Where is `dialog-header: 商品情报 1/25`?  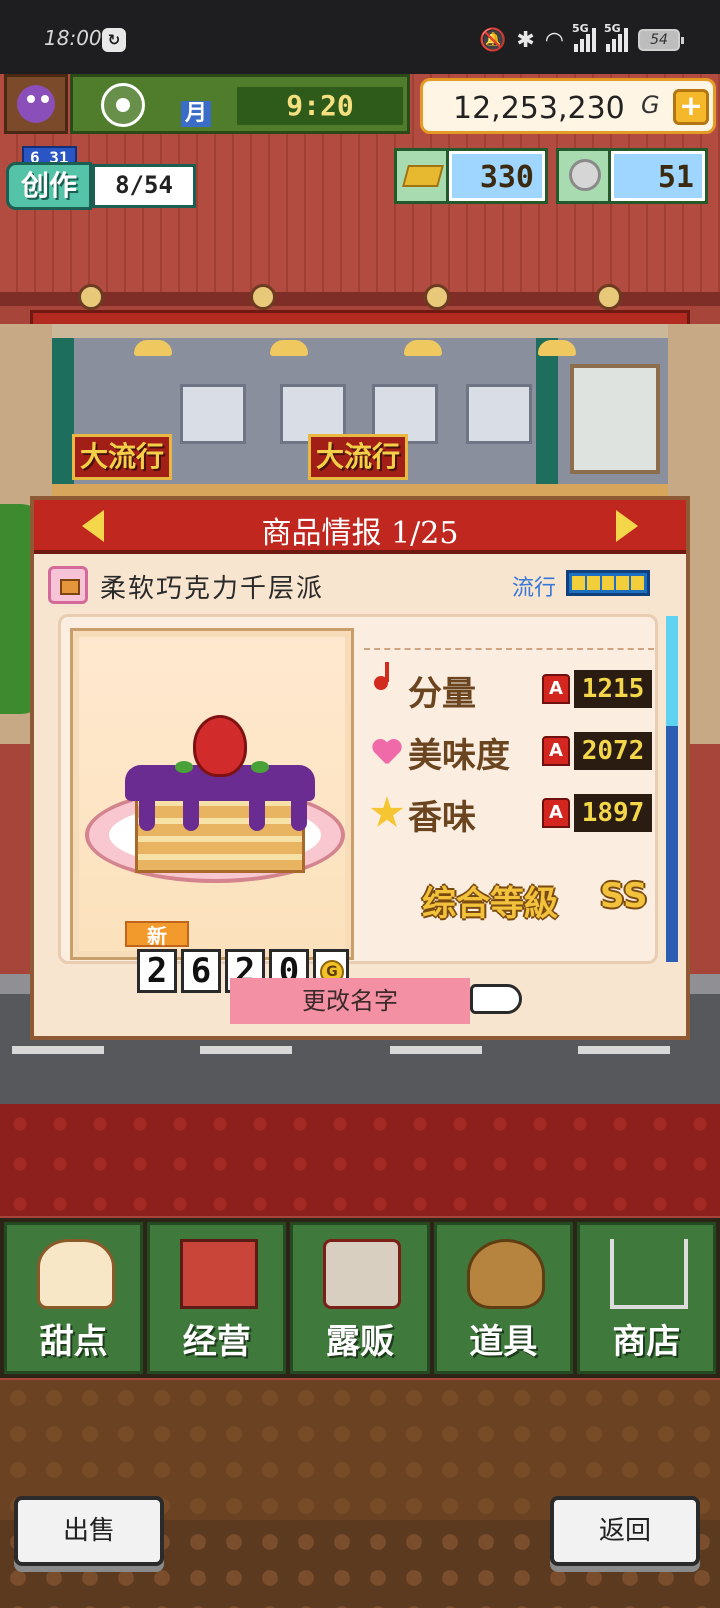 dialog-header: 商品情报 1/25 is located at coordinates (360, 527).